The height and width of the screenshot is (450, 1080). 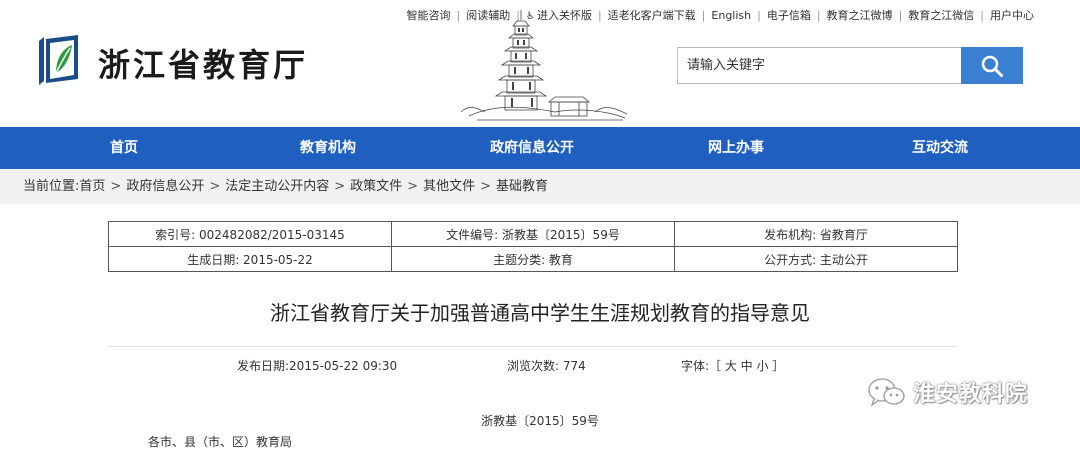 I want to click on divider, so click(x=533, y=346).